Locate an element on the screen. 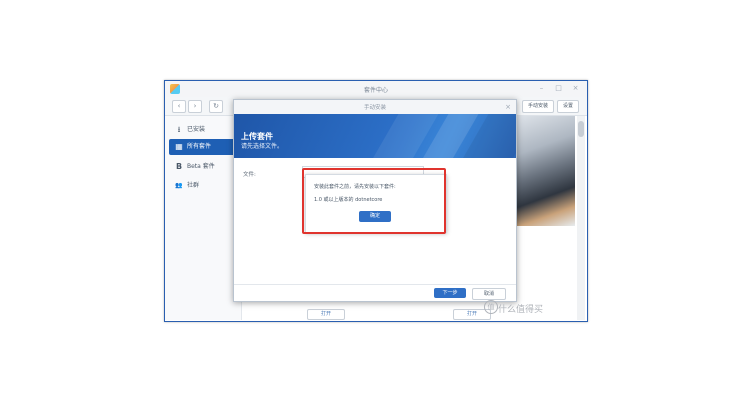  sidebar-item-installed: ⭳ 已安装 is located at coordinates (203, 130).